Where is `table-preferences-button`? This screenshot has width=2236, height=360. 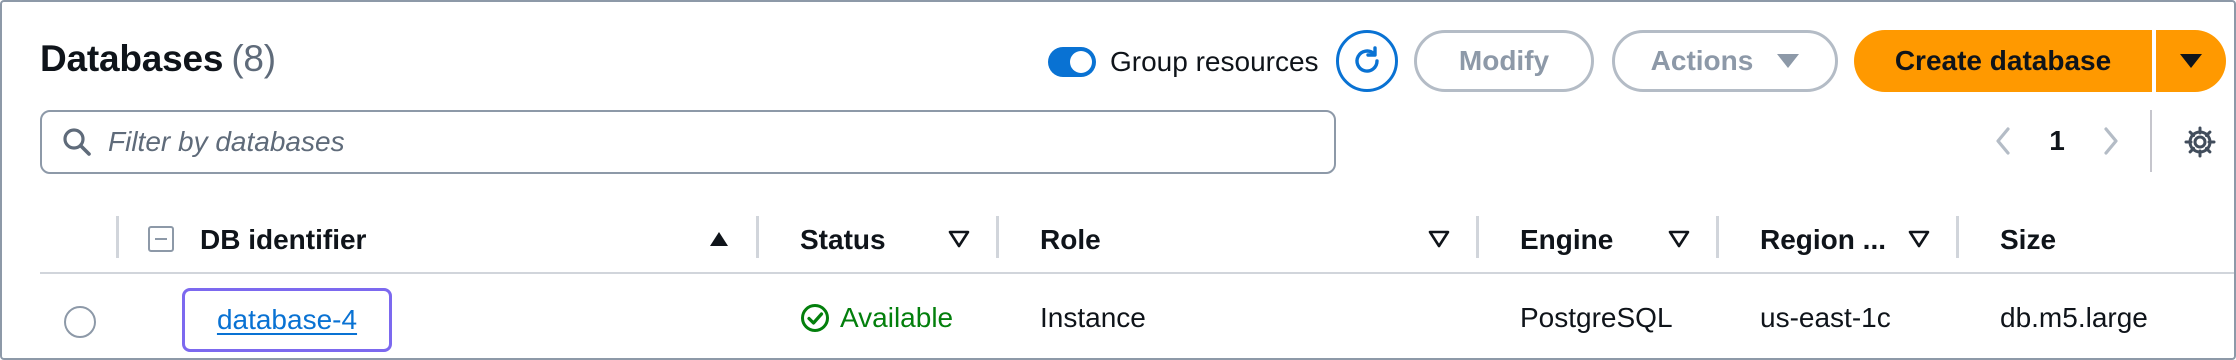
table-preferences-button is located at coordinates (2200, 142).